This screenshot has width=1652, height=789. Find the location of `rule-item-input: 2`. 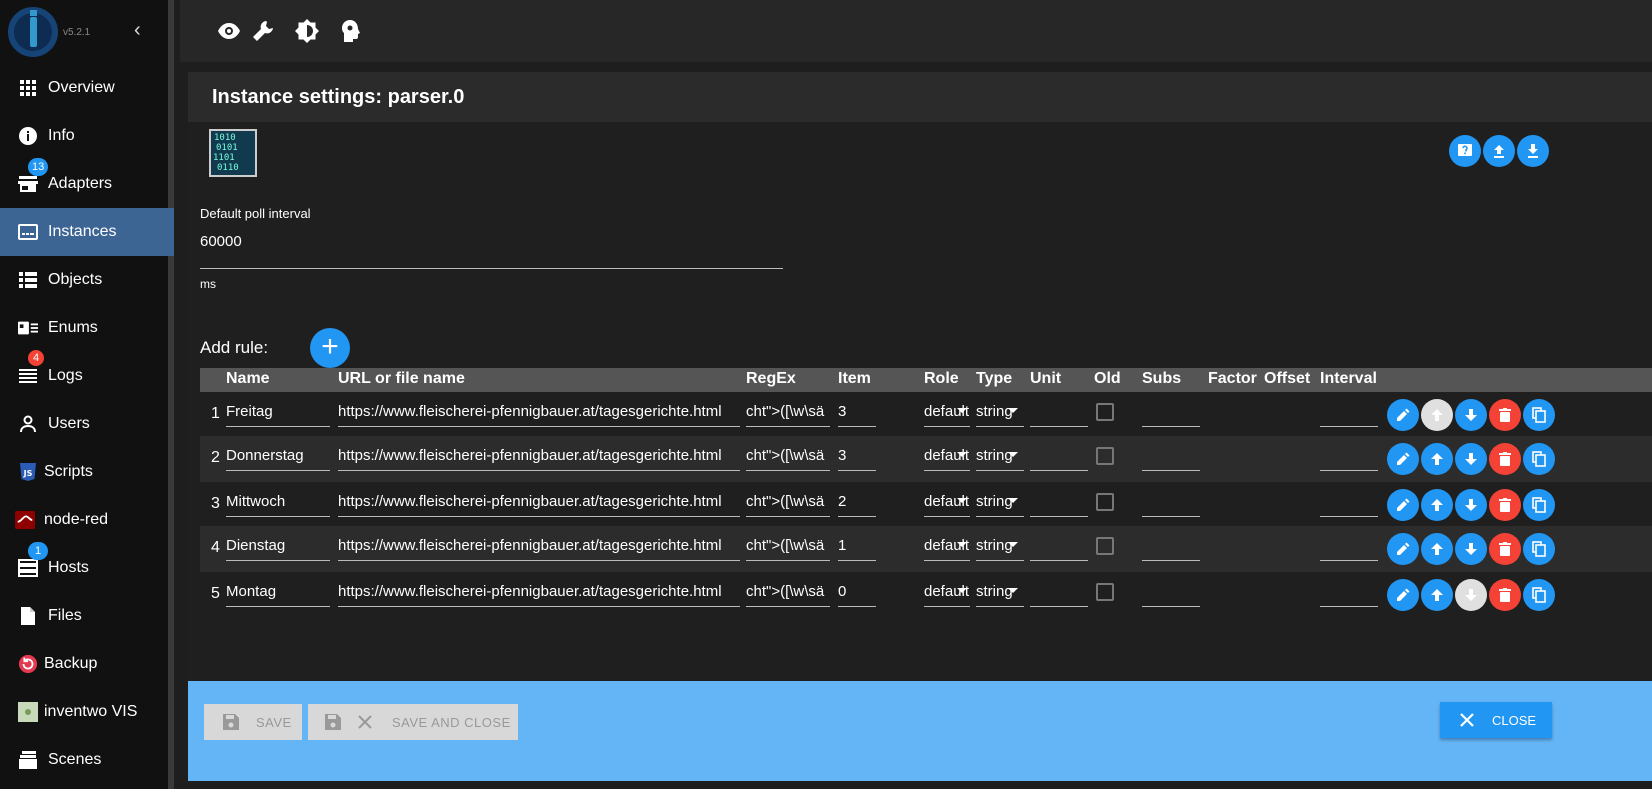

rule-item-input: 2 is located at coordinates (857, 501).